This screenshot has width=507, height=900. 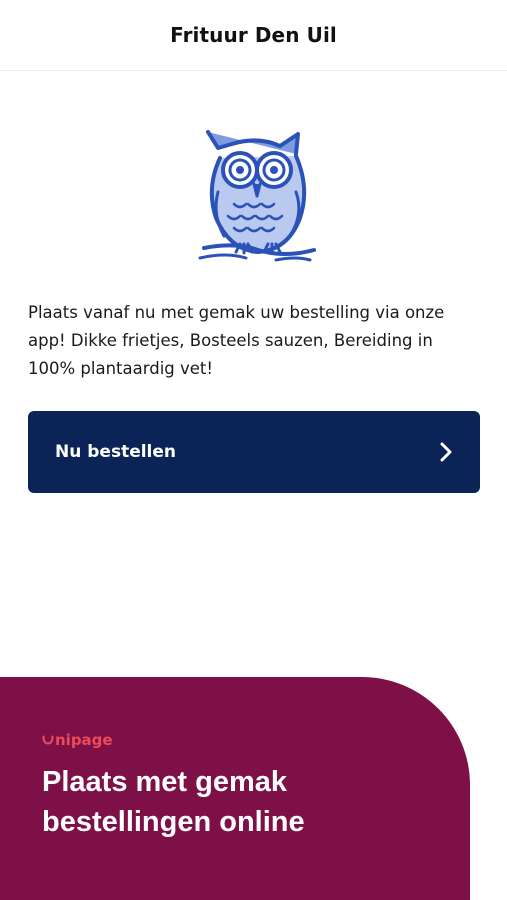 I want to click on order-now-button: Nu bestellen, so click(x=254, y=452).